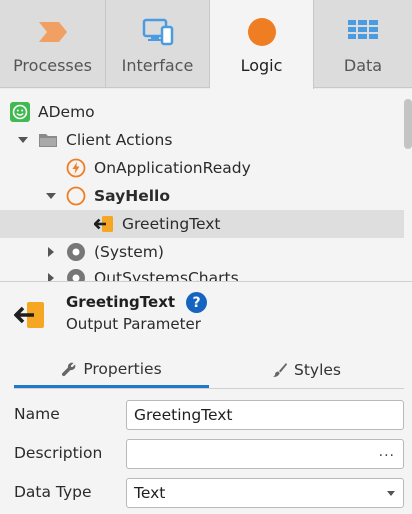 This screenshot has width=412, height=514. Describe the element at coordinates (363, 65) in the screenshot. I see `tab-label: Data` at that location.